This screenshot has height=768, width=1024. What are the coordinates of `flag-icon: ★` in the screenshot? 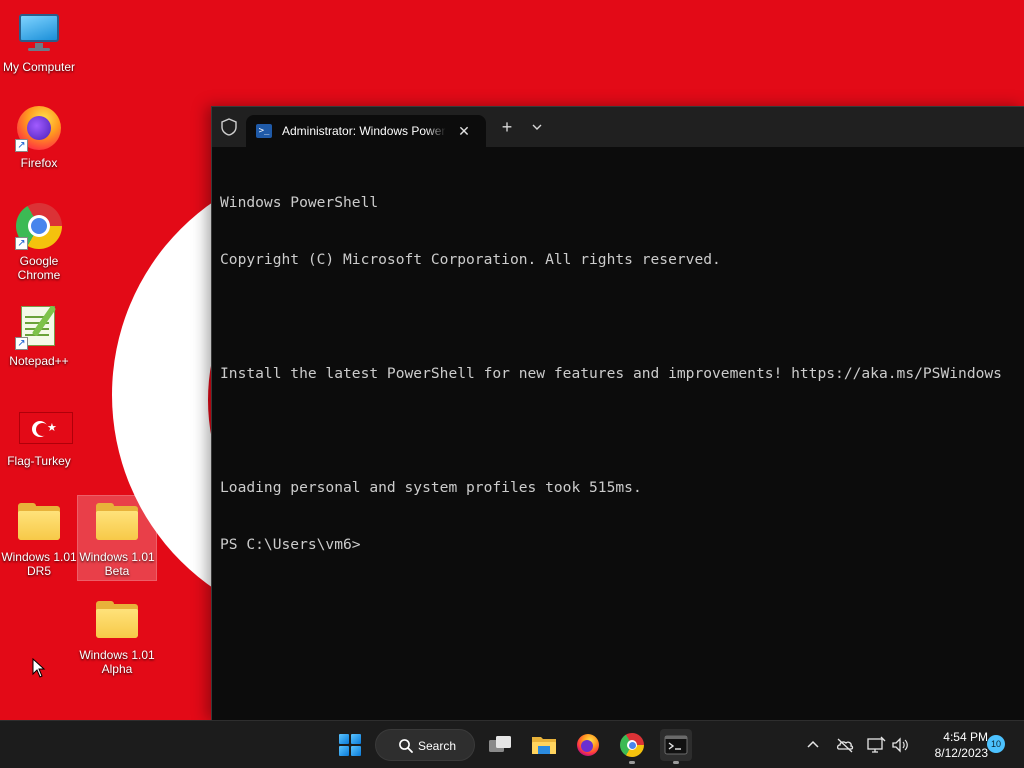 It's located at (44, 426).